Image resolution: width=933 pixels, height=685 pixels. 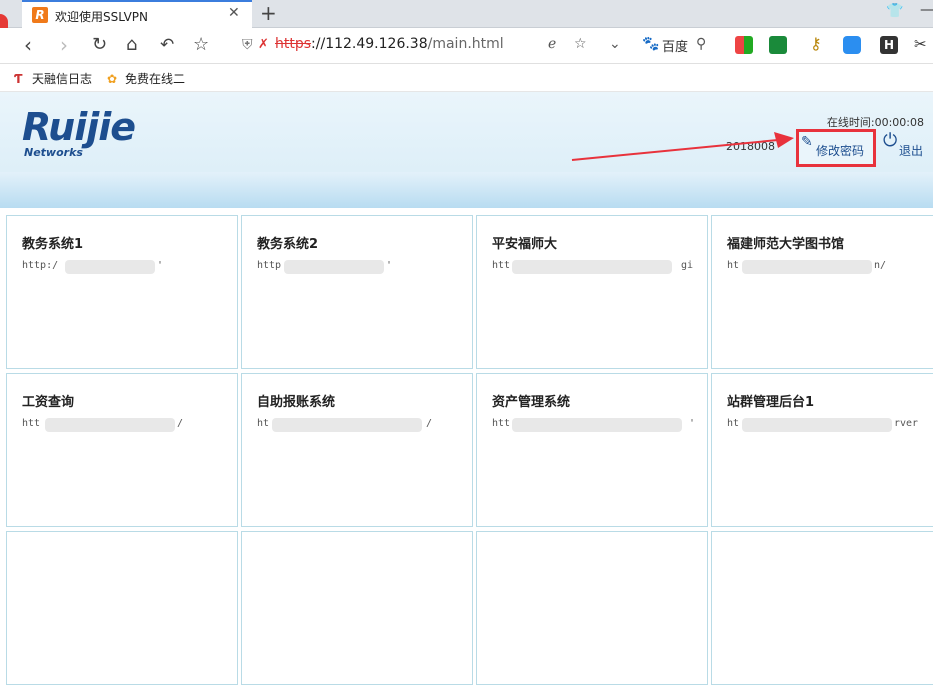 What do you see at coordinates (99, 44) in the screenshot?
I see `reload-icon: ↻` at bounding box center [99, 44].